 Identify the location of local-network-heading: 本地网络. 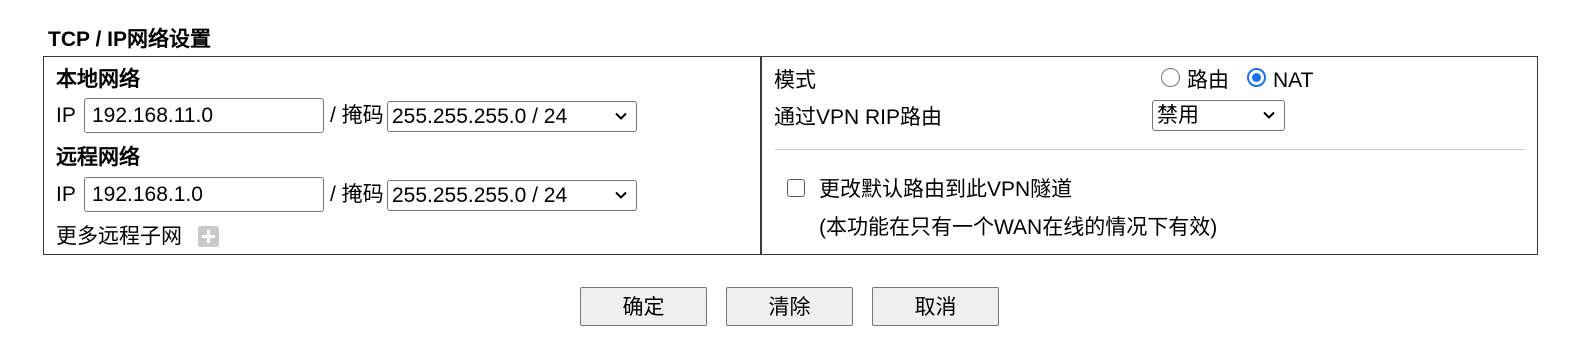
(98, 79).